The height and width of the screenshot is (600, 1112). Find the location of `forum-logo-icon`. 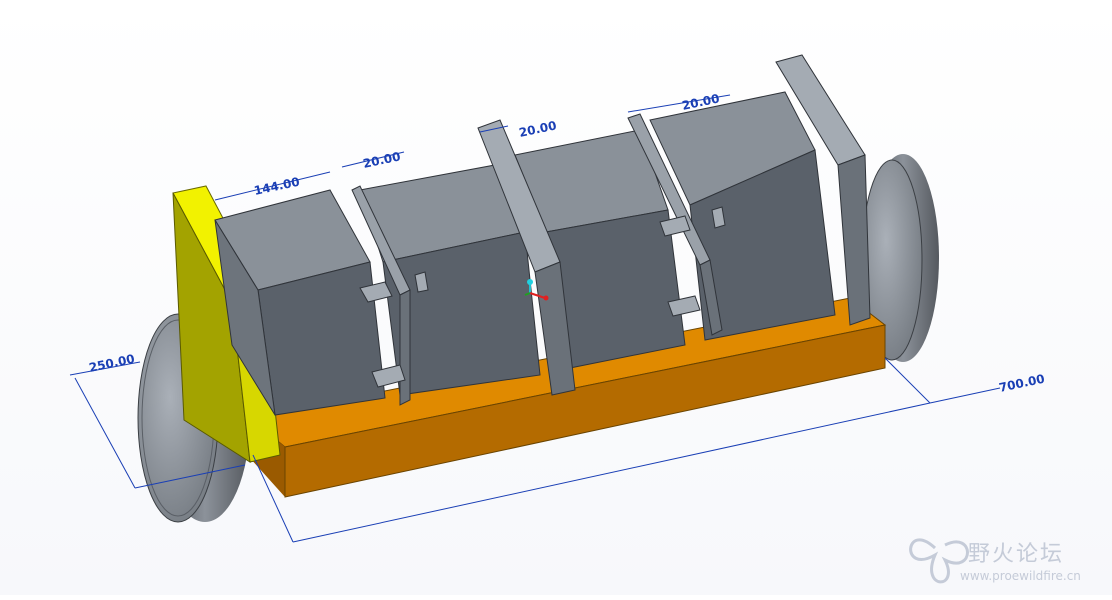

forum-logo-icon is located at coordinates (939, 561).